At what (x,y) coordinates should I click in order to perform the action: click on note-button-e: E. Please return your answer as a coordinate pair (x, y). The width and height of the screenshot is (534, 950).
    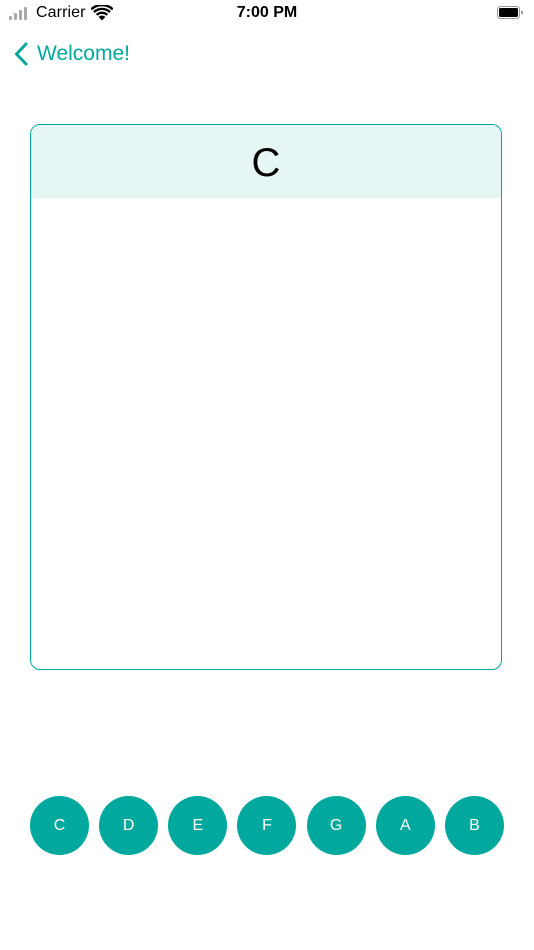
    Looking at the image, I should click on (198, 825).